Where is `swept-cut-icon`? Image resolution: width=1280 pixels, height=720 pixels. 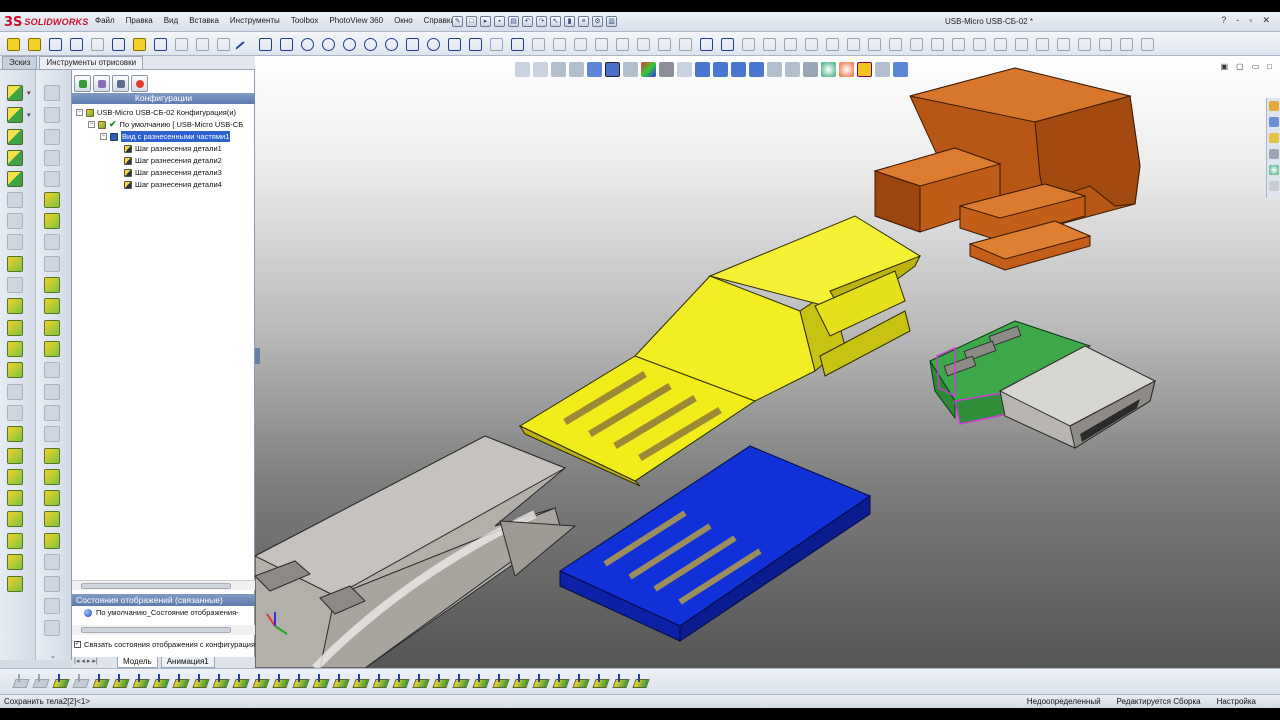
swept-cut-icon is located at coordinates (52, 242).